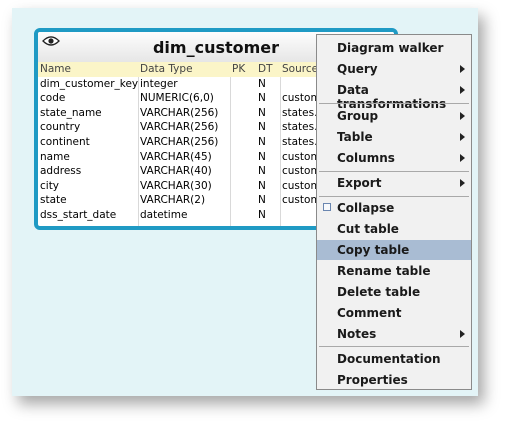  I want to click on menu-item-label: Comment, so click(369, 313).